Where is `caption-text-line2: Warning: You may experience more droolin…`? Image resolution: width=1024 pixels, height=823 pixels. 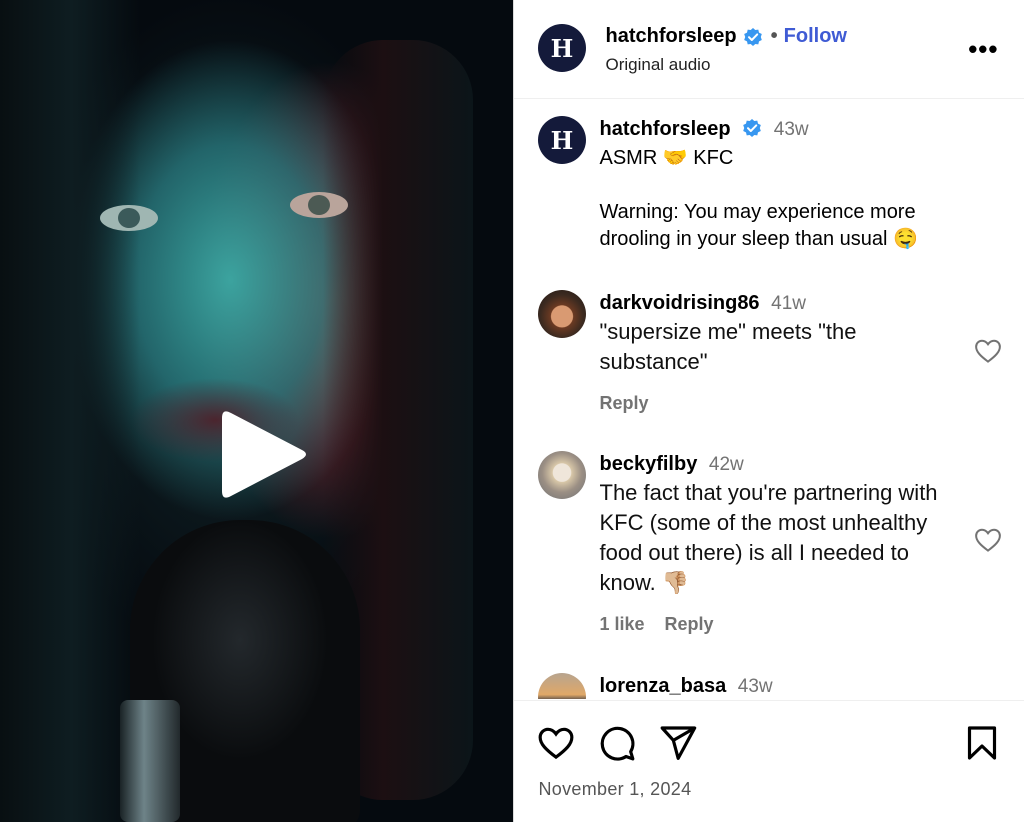
caption-text-line2: Warning: You may experience more droolin… is located at coordinates (780, 226).